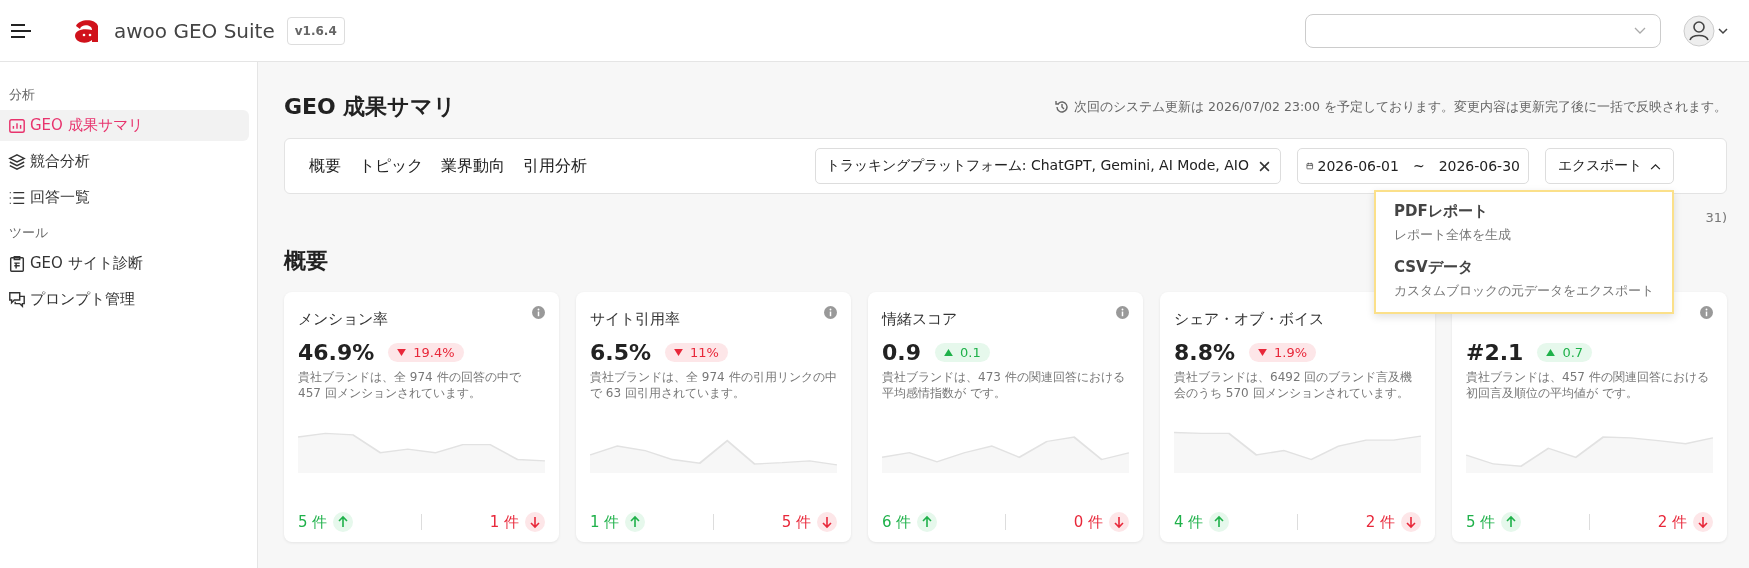 This screenshot has height=568, width=1749. Describe the element at coordinates (1088, 522) in the screenshot. I see `decrease-count: 0 件` at that location.